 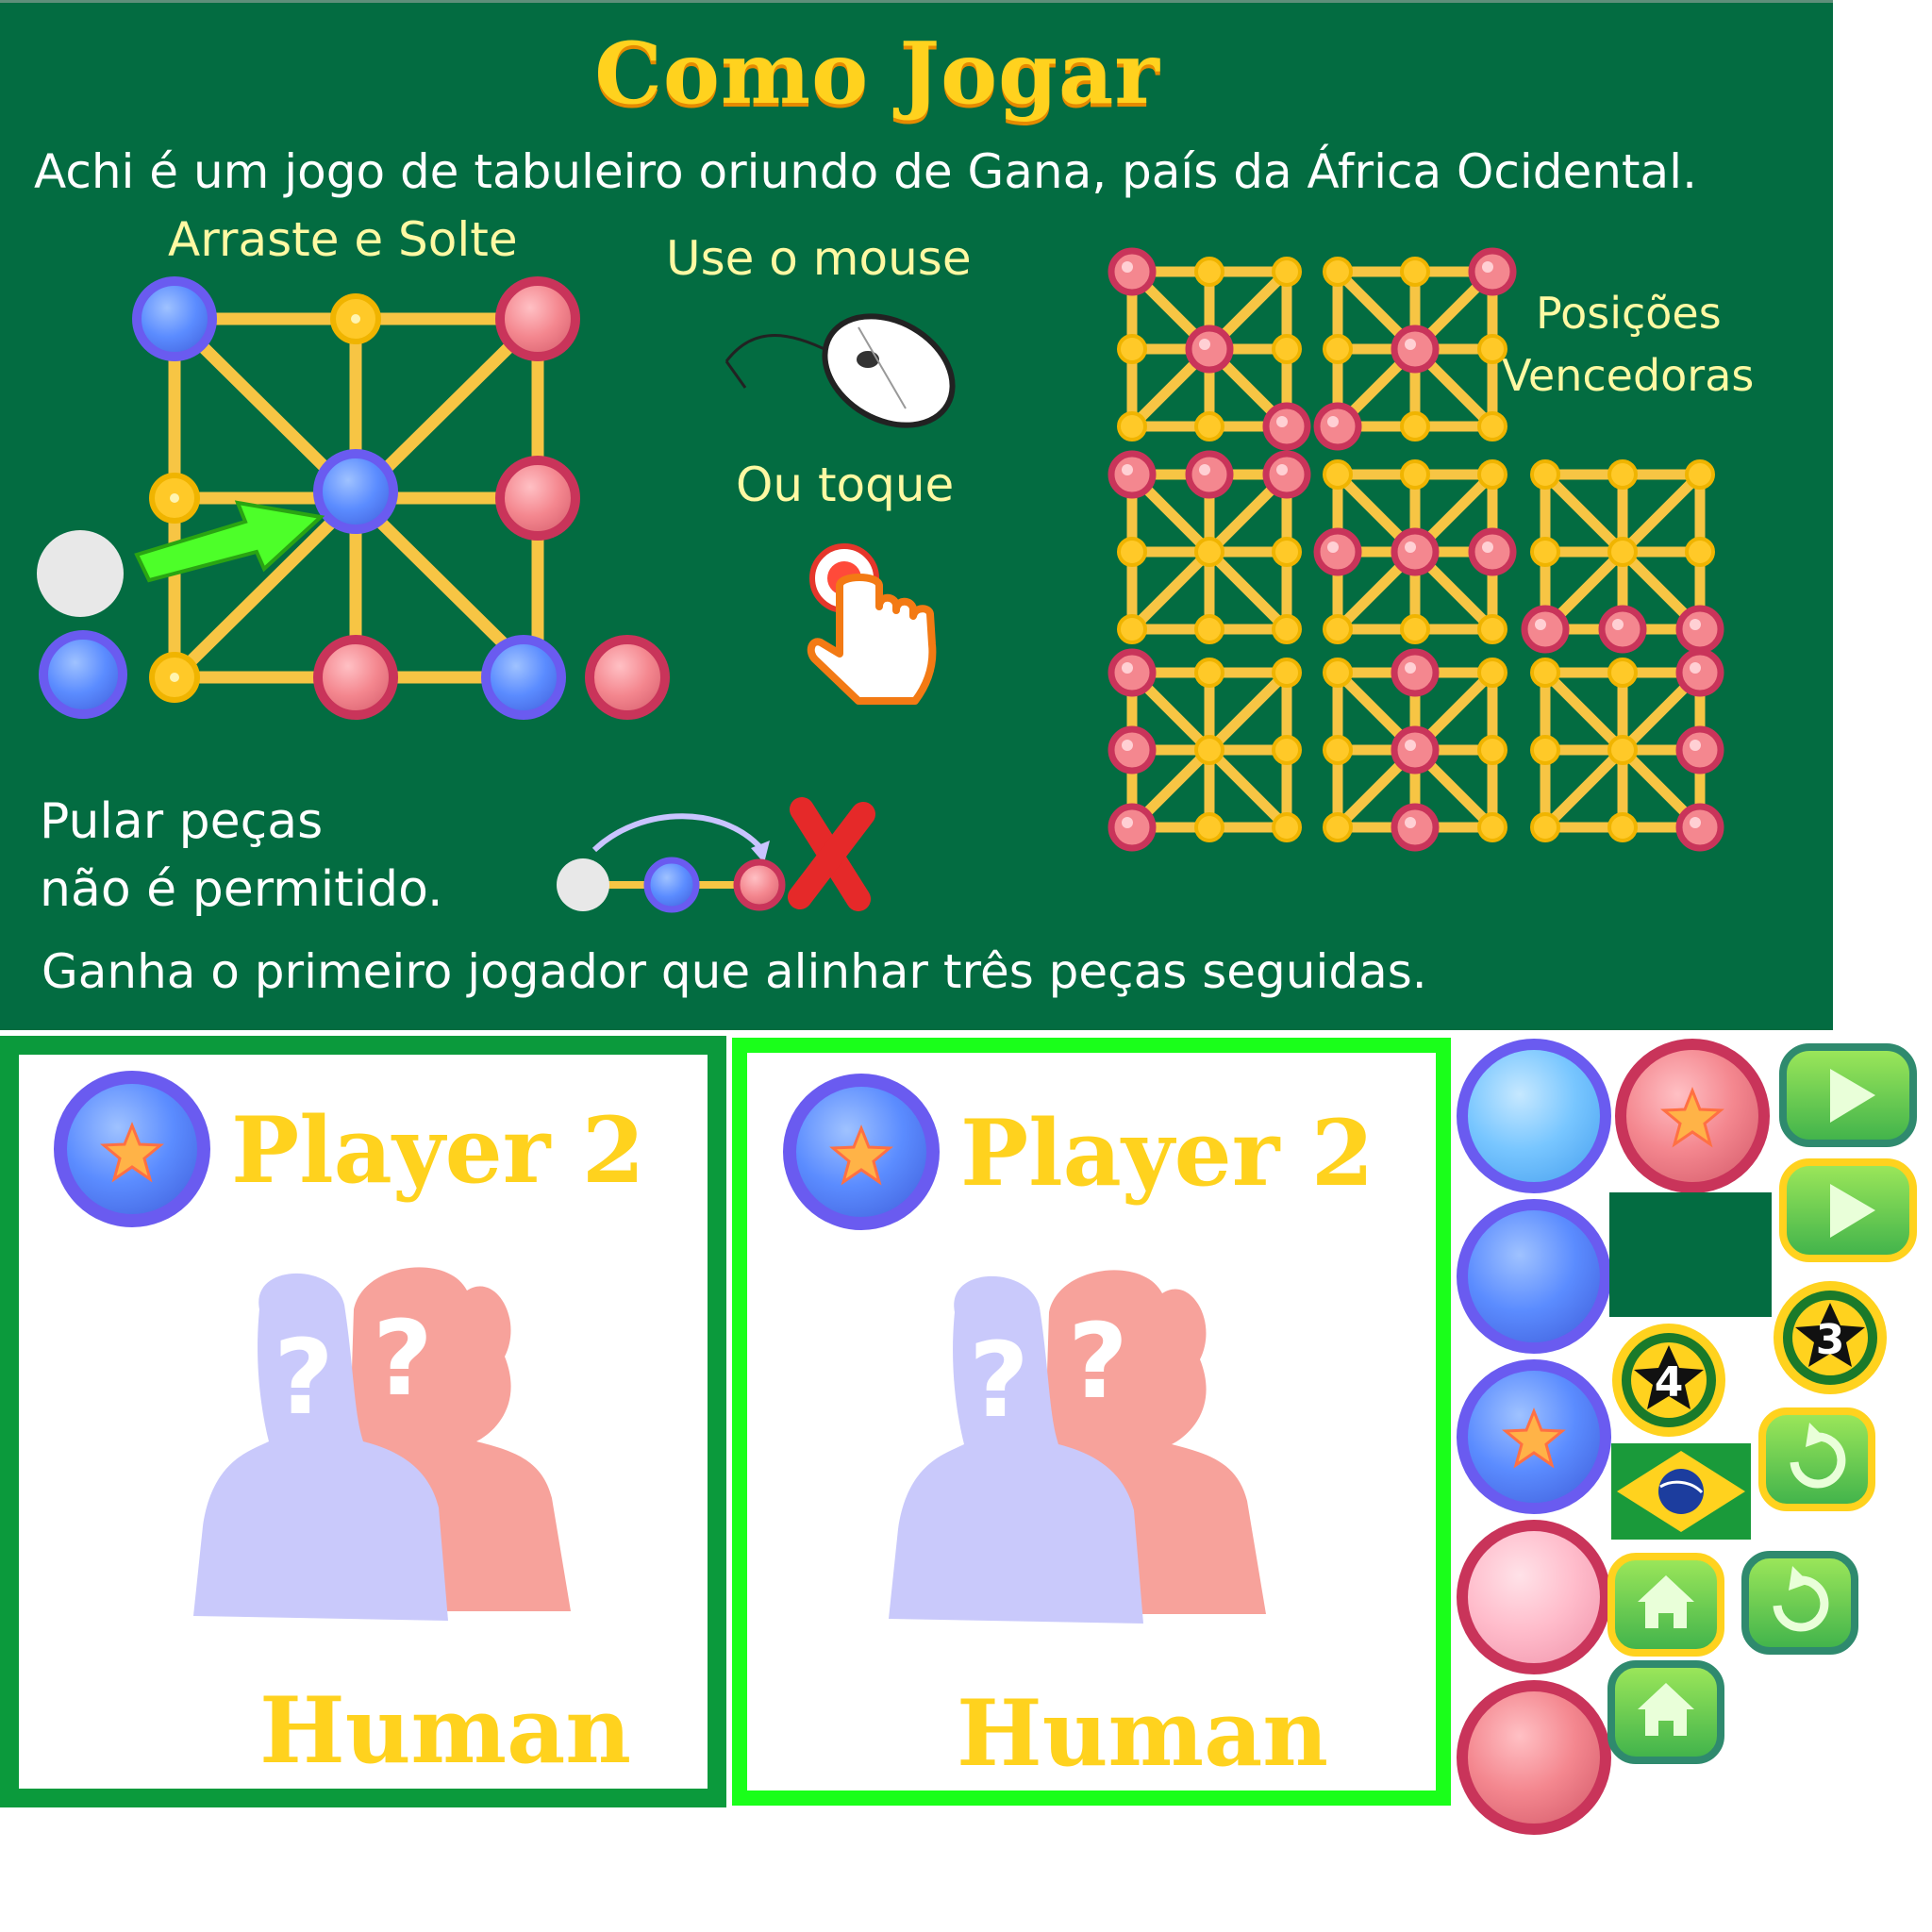 What do you see at coordinates (1691, 1255) in the screenshot?
I see `green-swatch` at bounding box center [1691, 1255].